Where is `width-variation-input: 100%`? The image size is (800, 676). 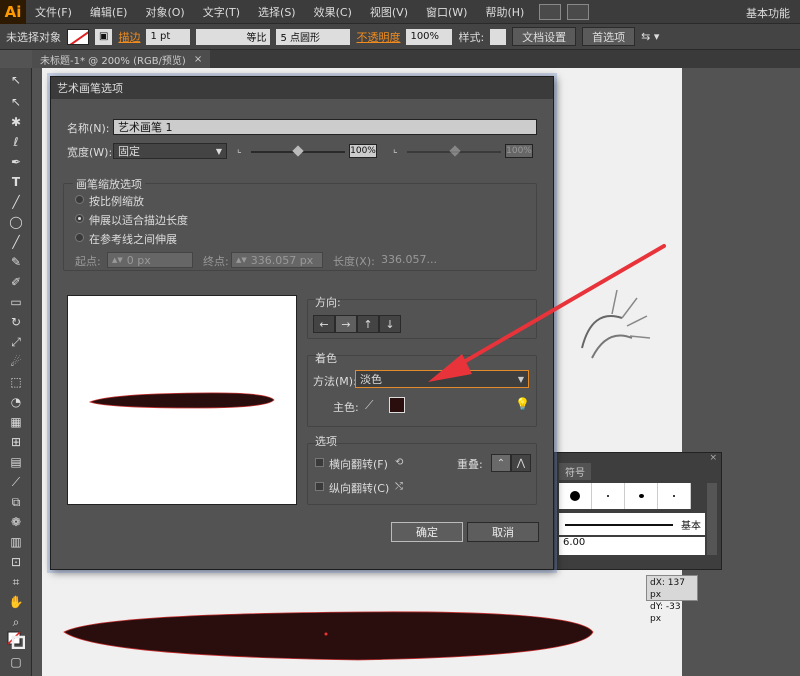
width-variation-input: 100% is located at coordinates (519, 151).